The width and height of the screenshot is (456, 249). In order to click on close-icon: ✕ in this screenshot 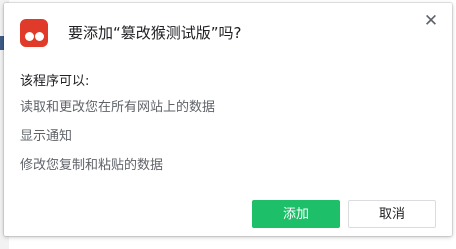, I will do `click(431, 21)`.